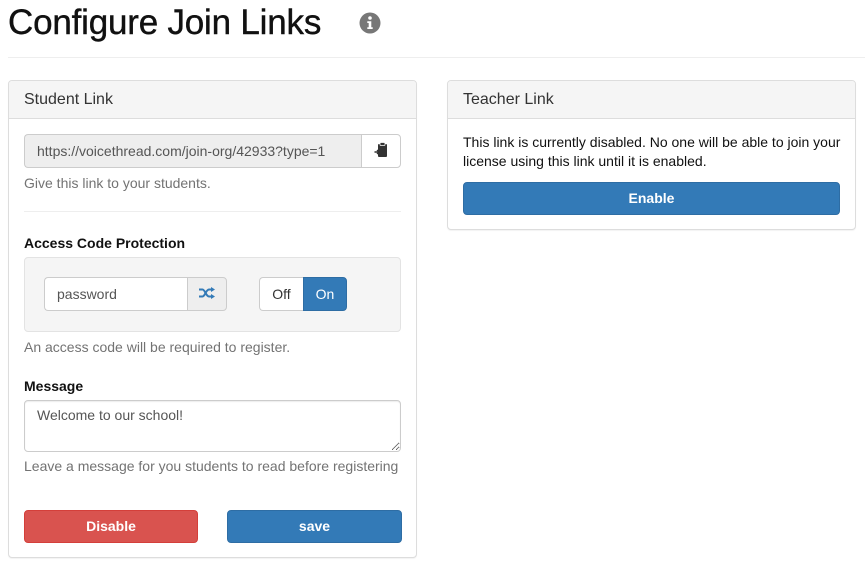  I want to click on student-link-heading: Student Link, so click(212, 100).